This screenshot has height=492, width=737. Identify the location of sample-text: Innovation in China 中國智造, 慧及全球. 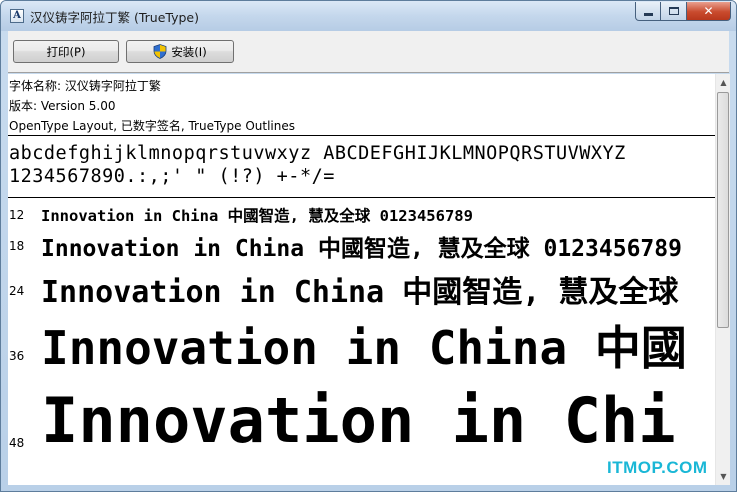
(360, 292).